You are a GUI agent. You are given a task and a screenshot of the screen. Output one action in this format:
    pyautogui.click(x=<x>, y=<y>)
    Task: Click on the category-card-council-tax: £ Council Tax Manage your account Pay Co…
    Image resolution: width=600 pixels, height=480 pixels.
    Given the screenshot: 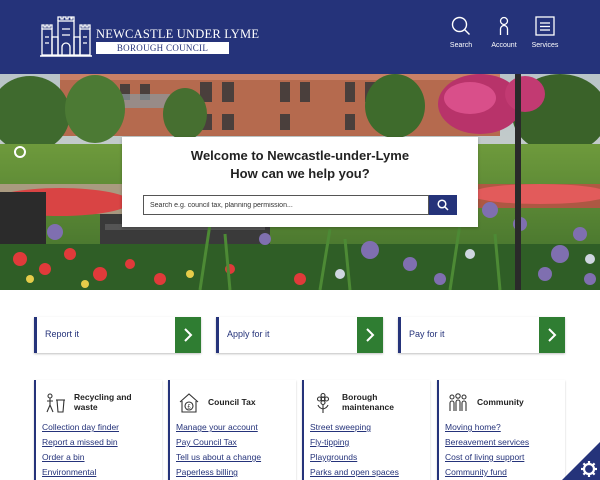 What is the action you would take?
    pyautogui.click(x=232, y=430)
    